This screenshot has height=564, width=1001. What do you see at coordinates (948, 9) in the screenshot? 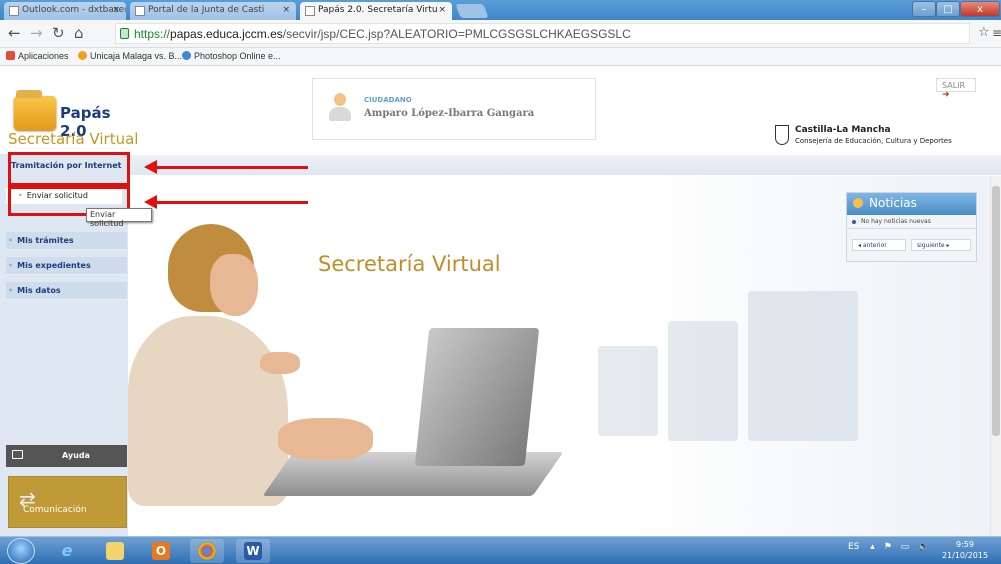
I see `maximize-button: □` at bounding box center [948, 9].